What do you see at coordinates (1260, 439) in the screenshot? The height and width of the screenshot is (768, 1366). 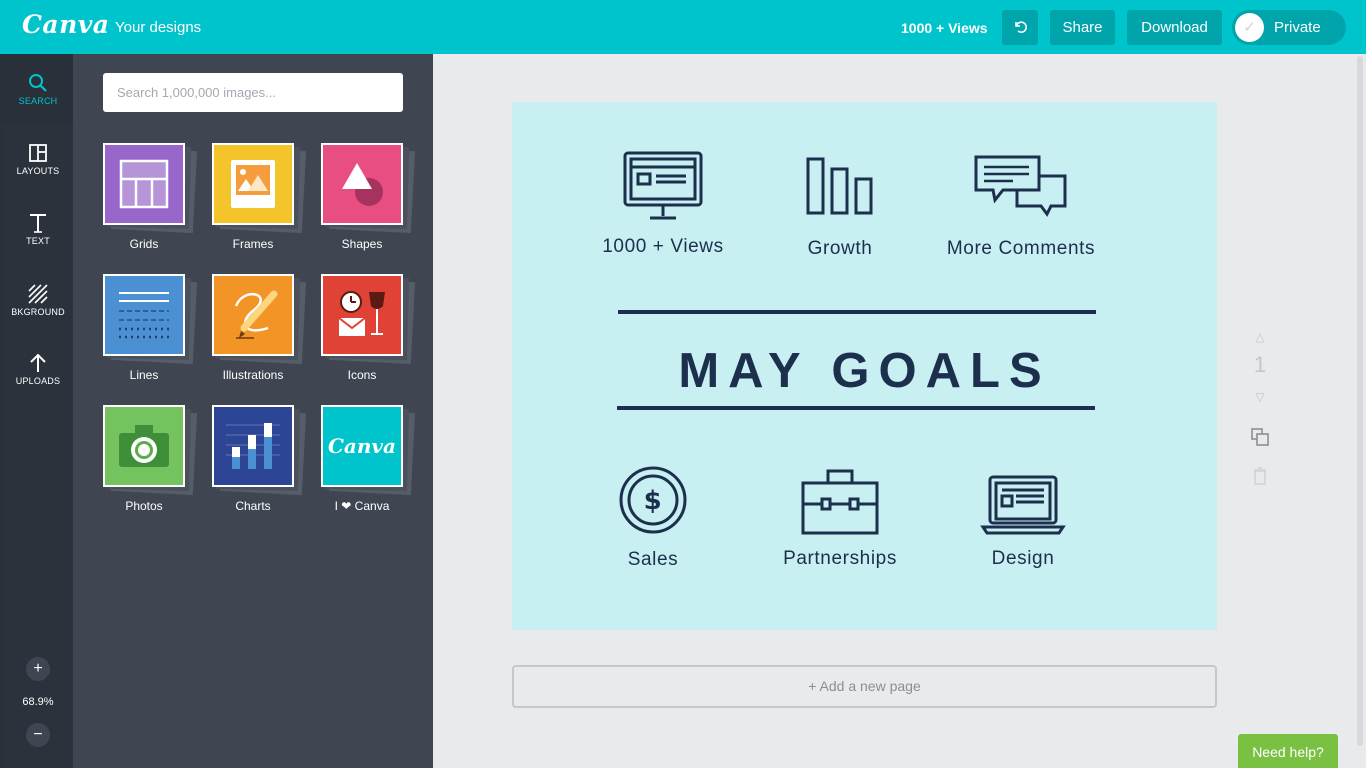 I see `duplicate-page-icon` at bounding box center [1260, 439].